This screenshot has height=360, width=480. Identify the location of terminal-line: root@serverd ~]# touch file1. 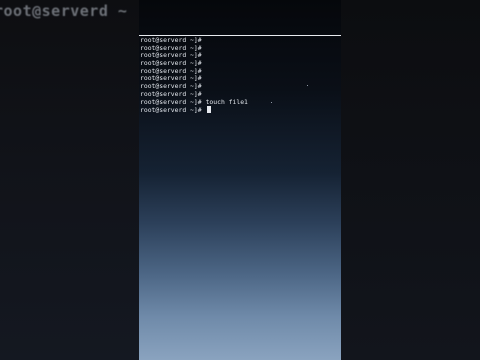
(194, 102).